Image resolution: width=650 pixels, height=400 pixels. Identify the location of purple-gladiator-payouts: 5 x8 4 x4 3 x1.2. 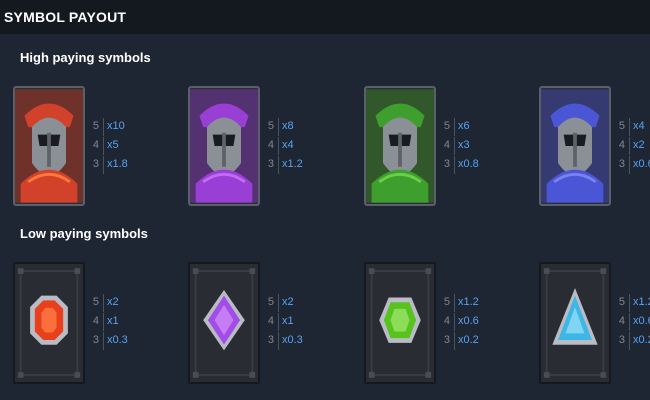
(301, 149).